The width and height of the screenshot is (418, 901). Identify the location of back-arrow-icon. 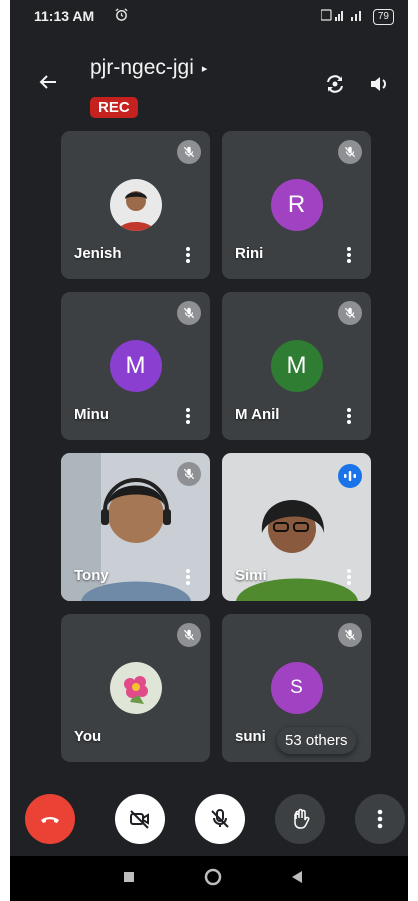
(48, 82).